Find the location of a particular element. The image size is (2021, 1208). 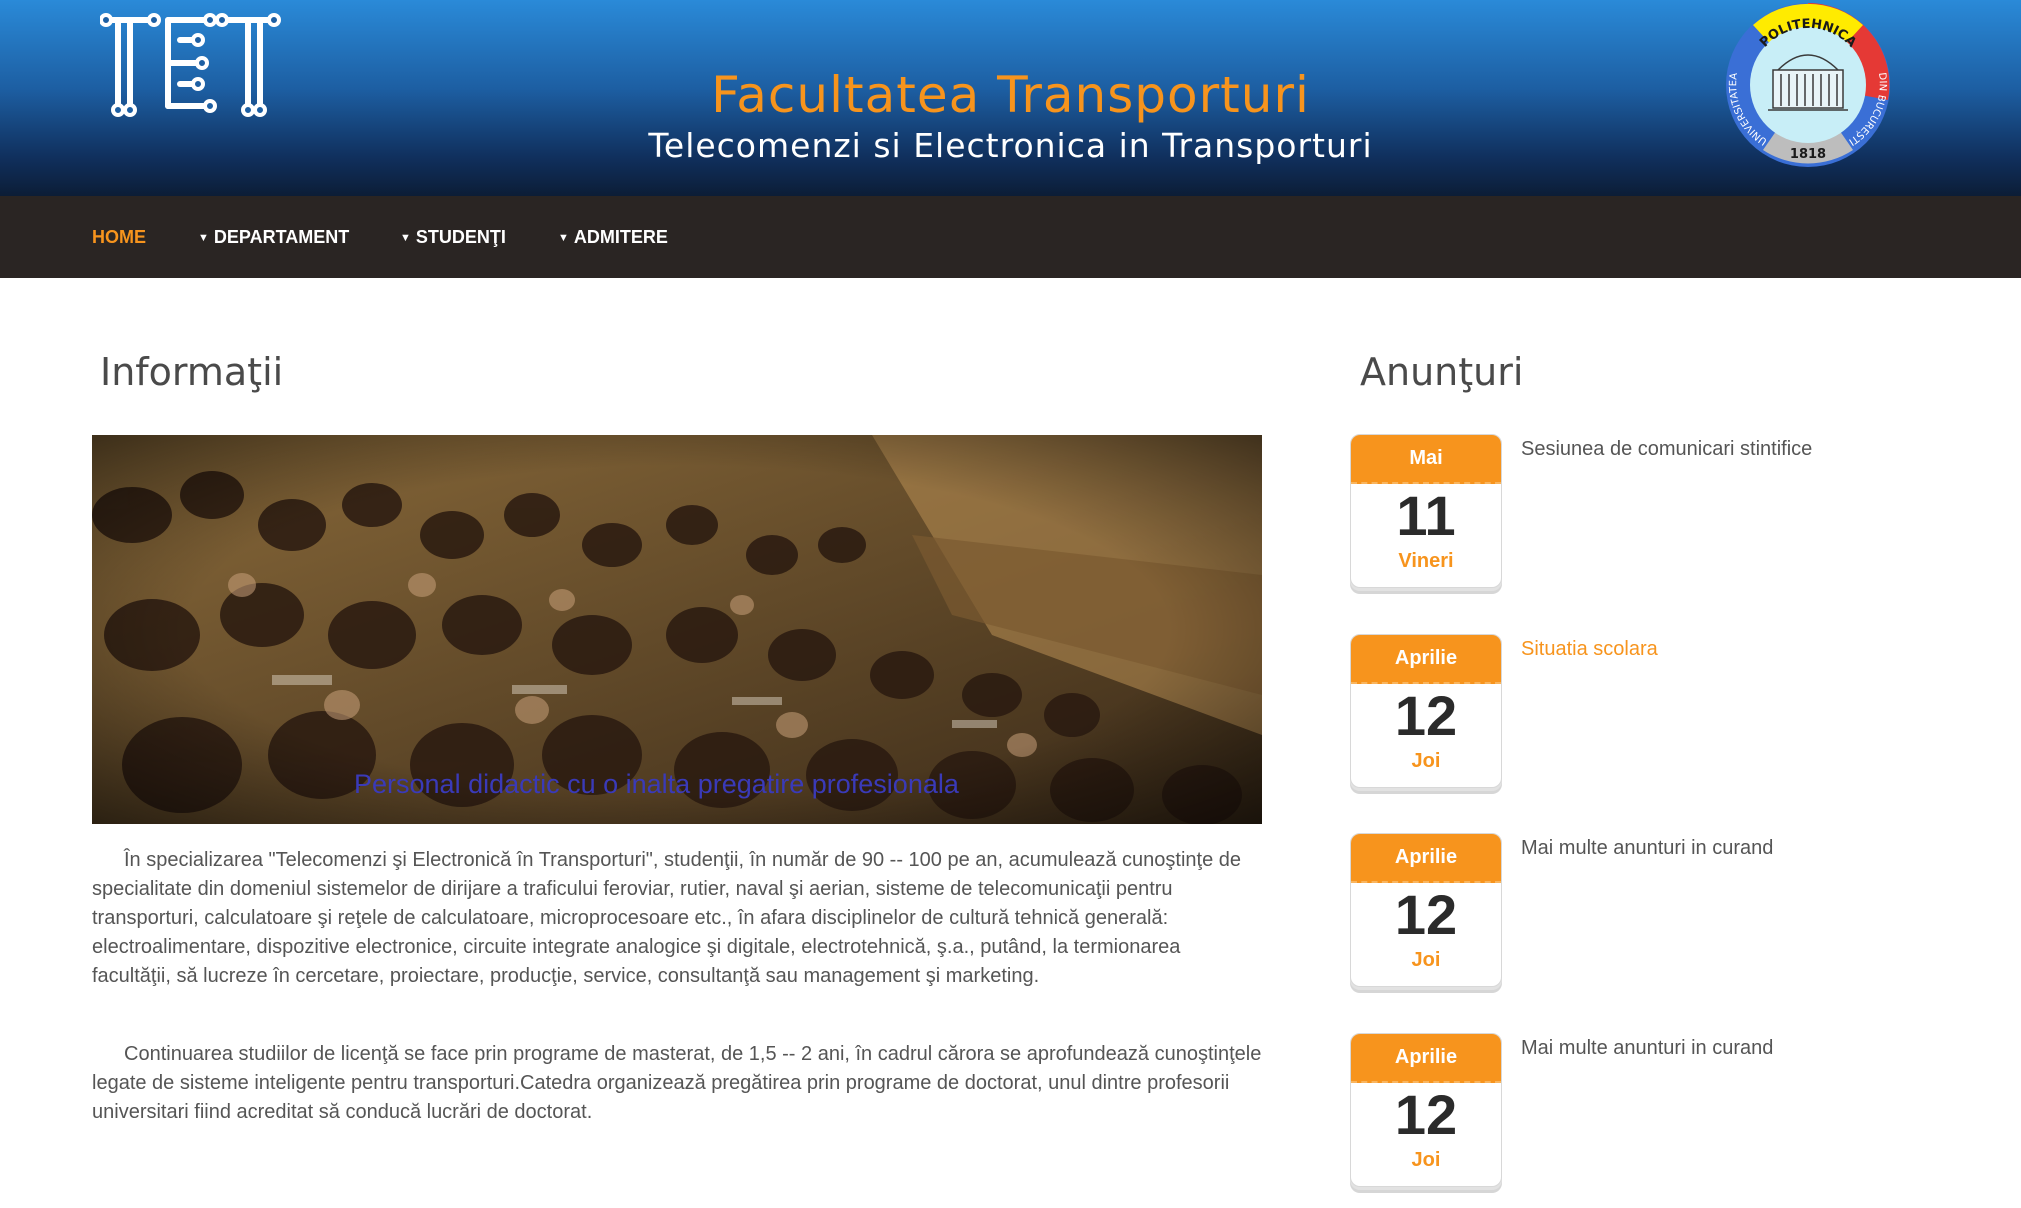

site-title: Facultatea Transporturi is located at coordinates (1010, 95).